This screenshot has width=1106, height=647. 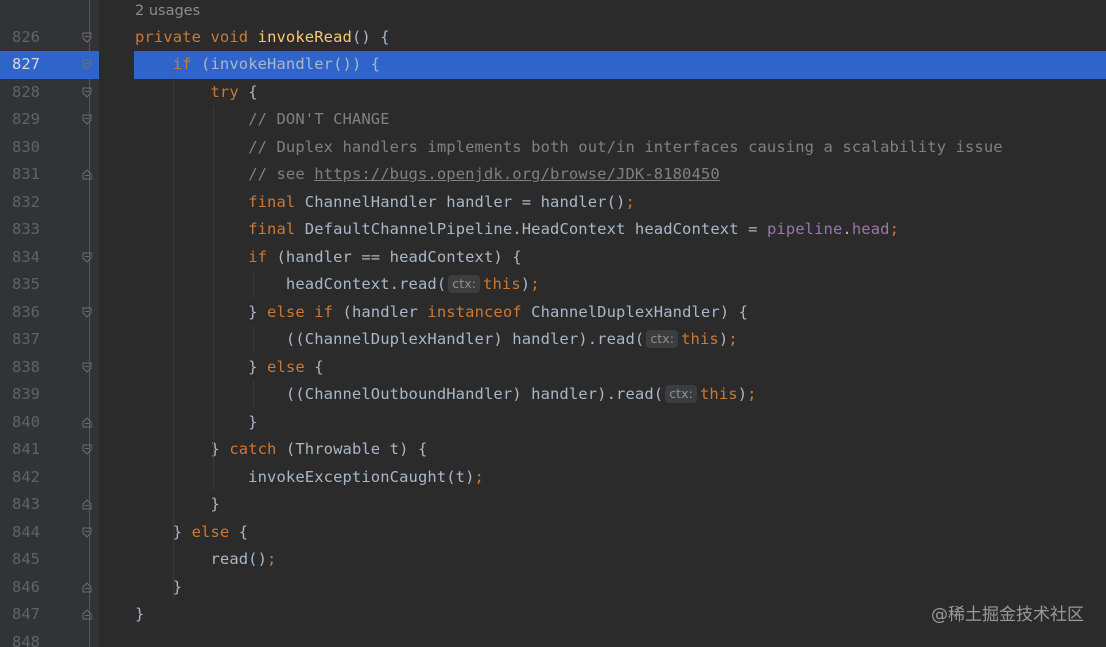 What do you see at coordinates (281, 450) in the screenshot?
I see `code-text: } catch (Throwable t) {` at bounding box center [281, 450].